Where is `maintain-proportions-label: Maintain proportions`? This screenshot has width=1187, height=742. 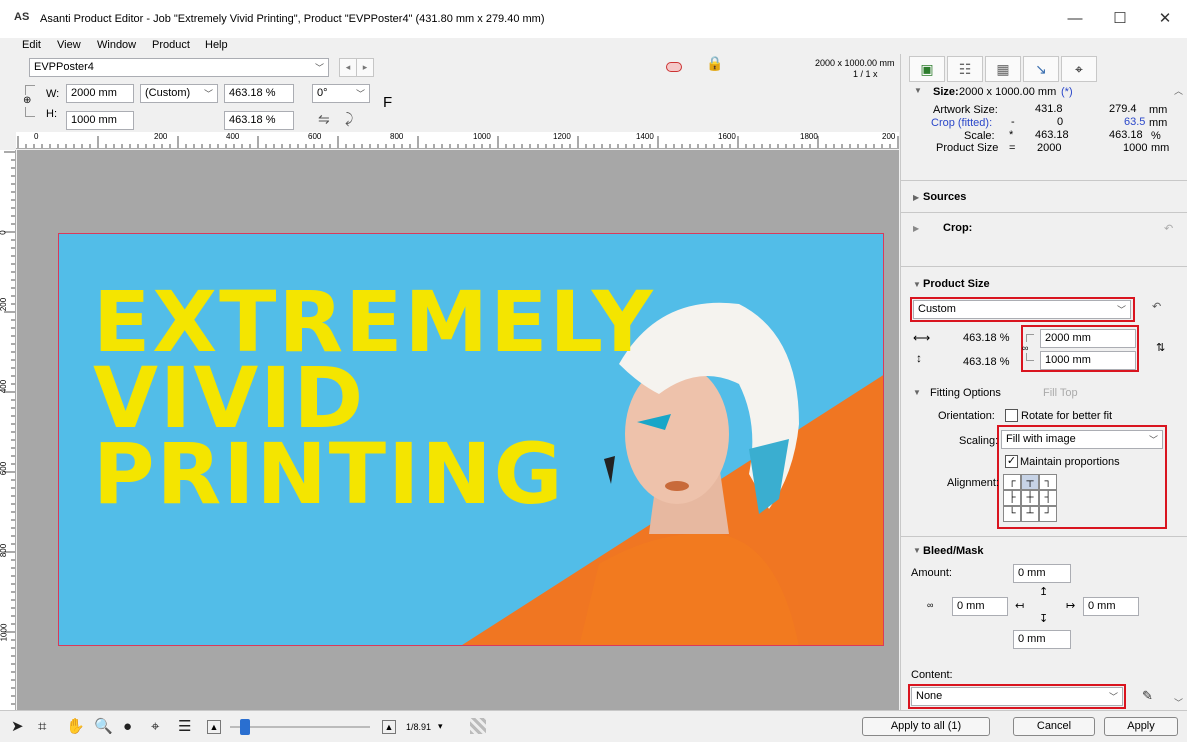
maintain-proportions-label: Maintain proportions is located at coordinates (1070, 462).